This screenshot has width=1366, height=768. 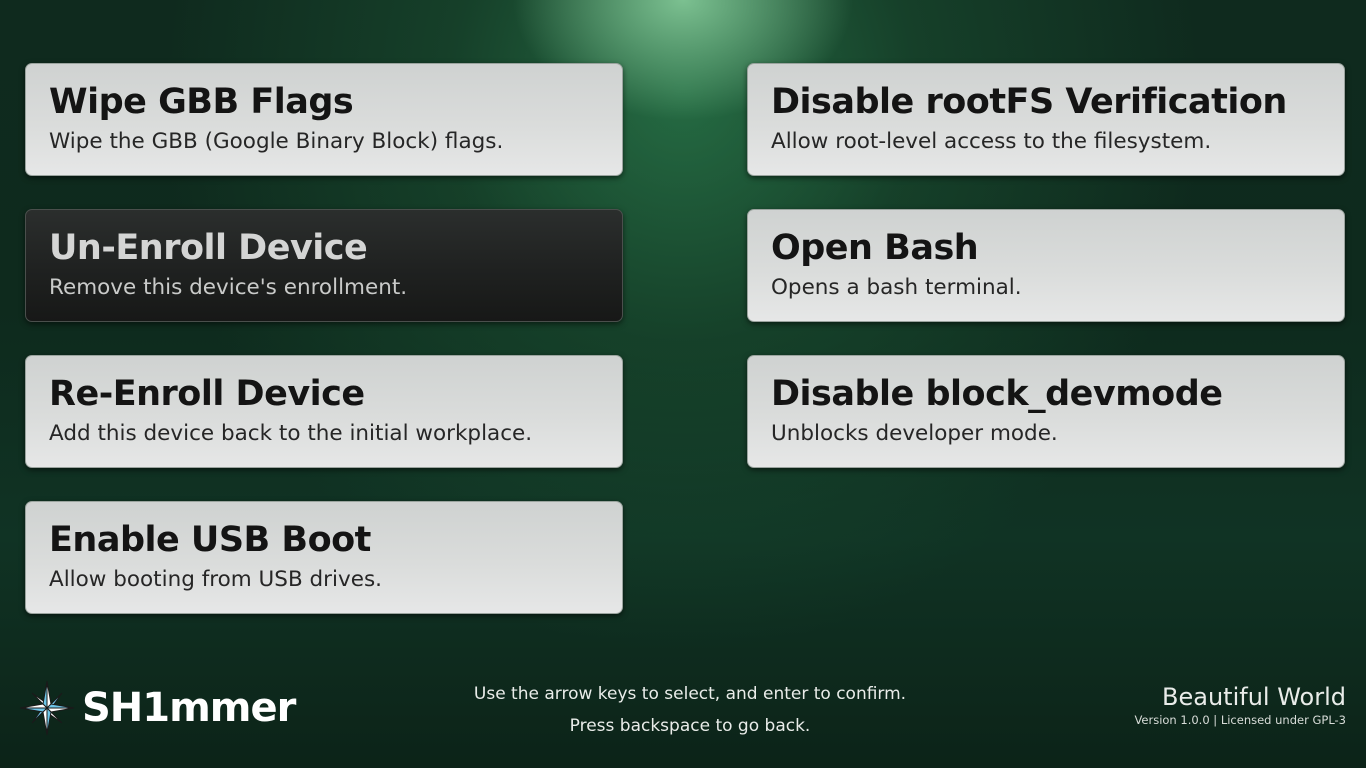 What do you see at coordinates (914, 433) in the screenshot?
I see `menu-item-description: Unblocks developer mode.` at bounding box center [914, 433].